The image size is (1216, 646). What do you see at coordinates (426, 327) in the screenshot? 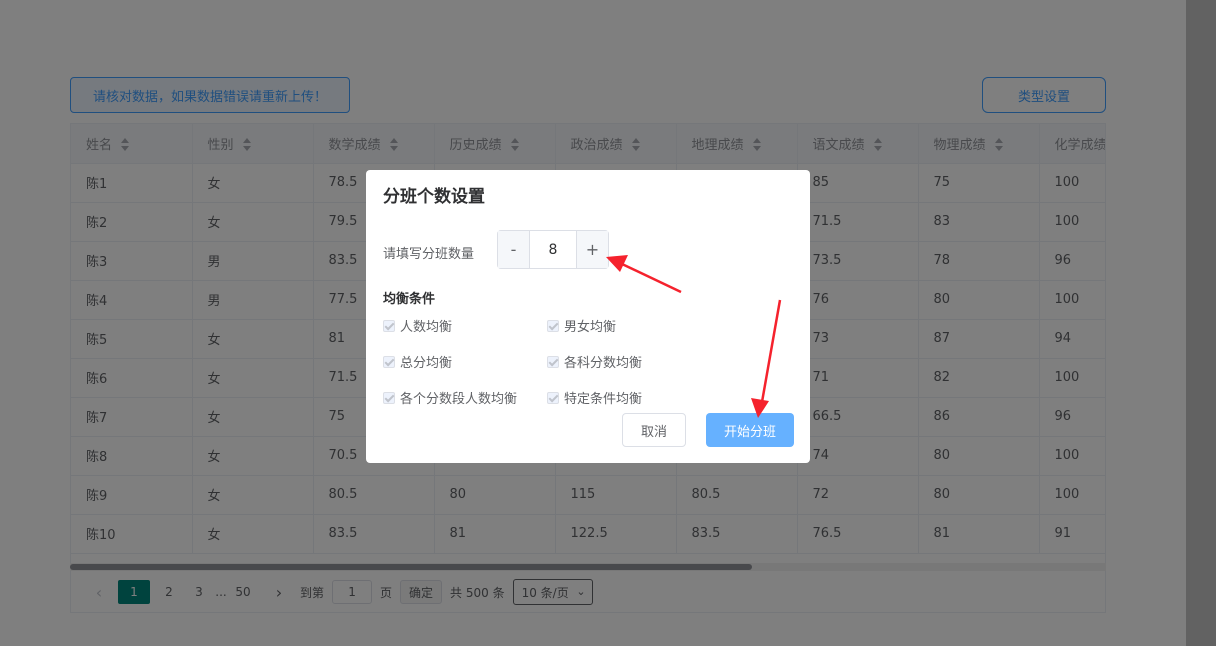
I see `checkbox-label: 人数均衡` at bounding box center [426, 327].